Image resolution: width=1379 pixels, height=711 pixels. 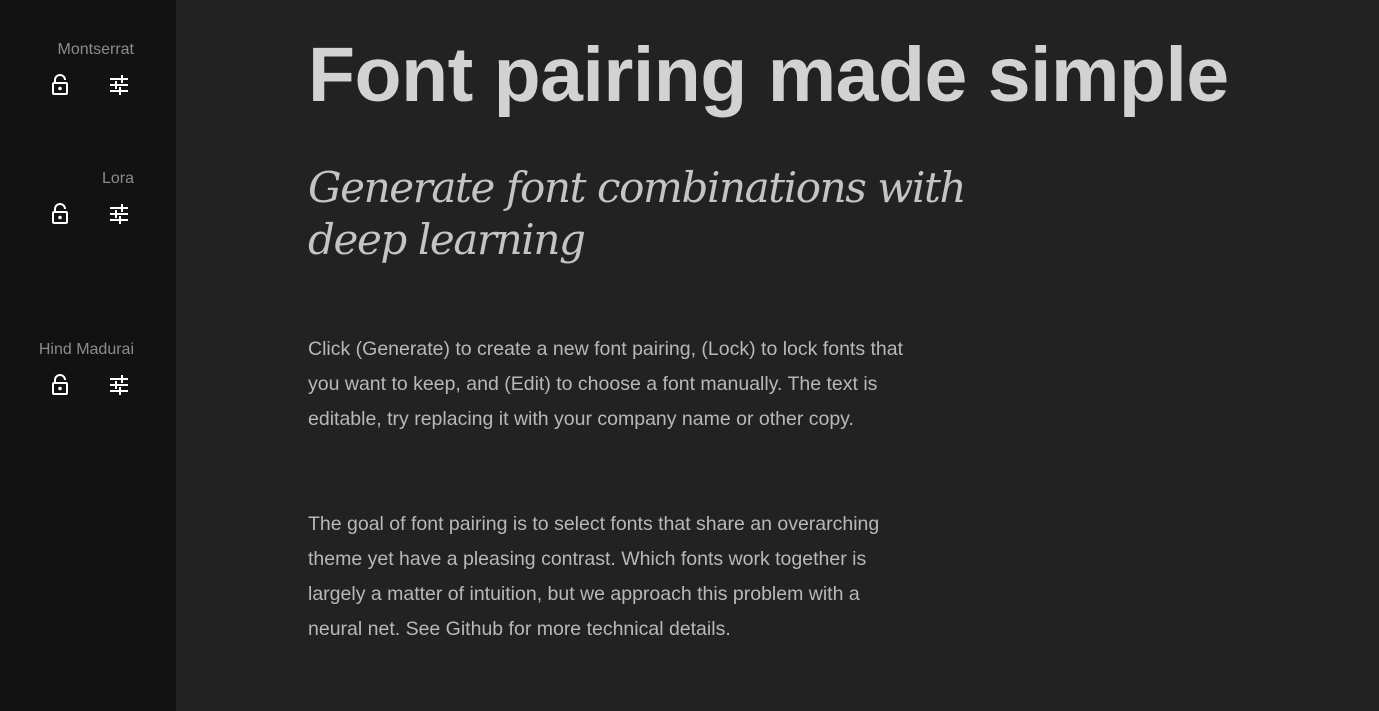 What do you see at coordinates (95, 49) in the screenshot?
I see `font-name-label-heading: Montserrat` at bounding box center [95, 49].